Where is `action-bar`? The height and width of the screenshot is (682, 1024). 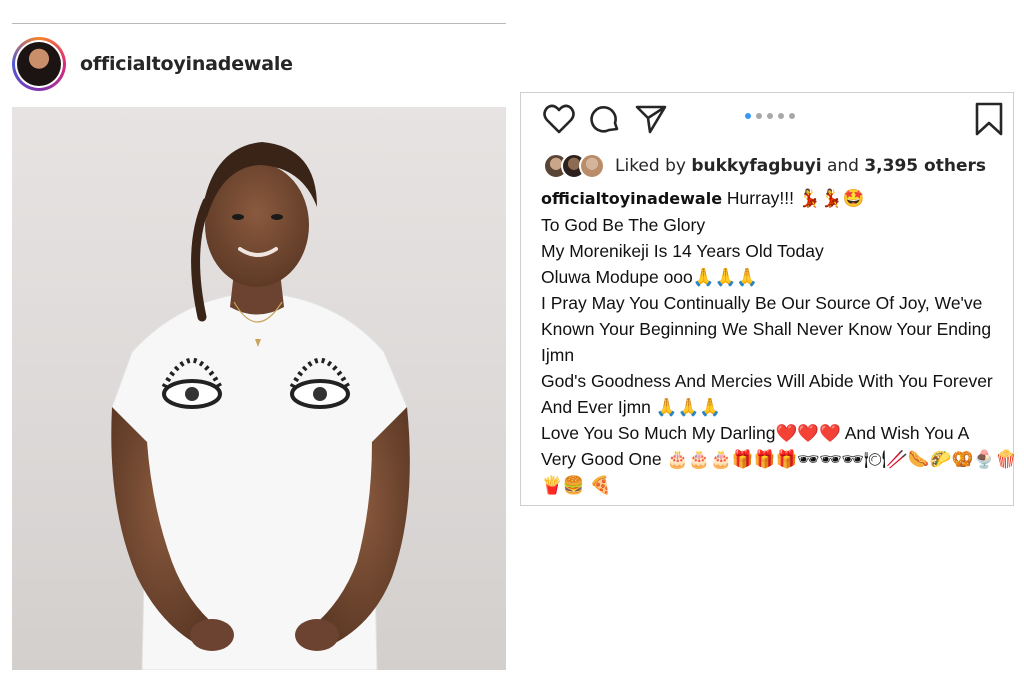
action-bar is located at coordinates (605, 119).